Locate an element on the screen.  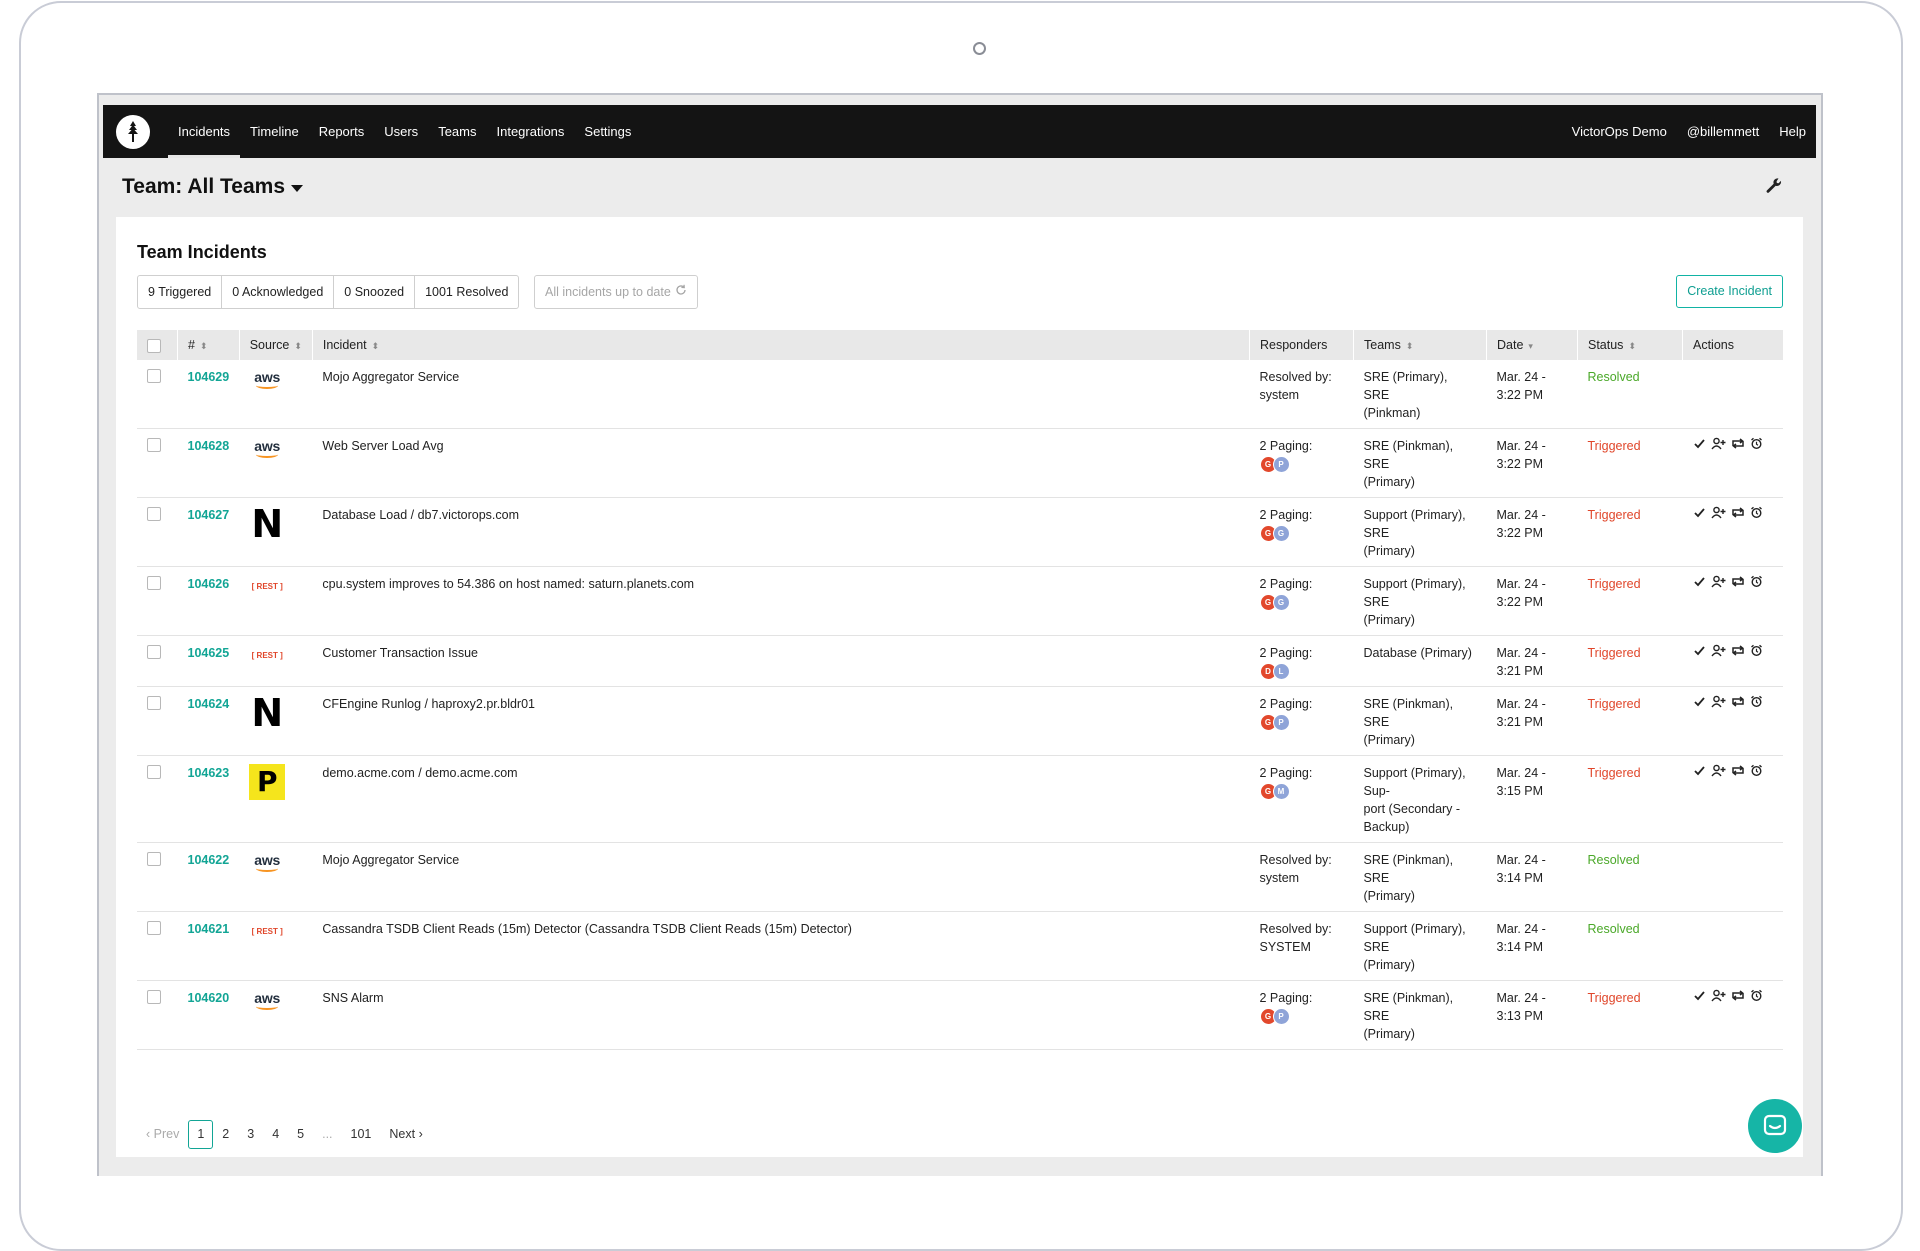
incident-name: demo.acme.com / demo.acme.com is located at coordinates (419, 773).